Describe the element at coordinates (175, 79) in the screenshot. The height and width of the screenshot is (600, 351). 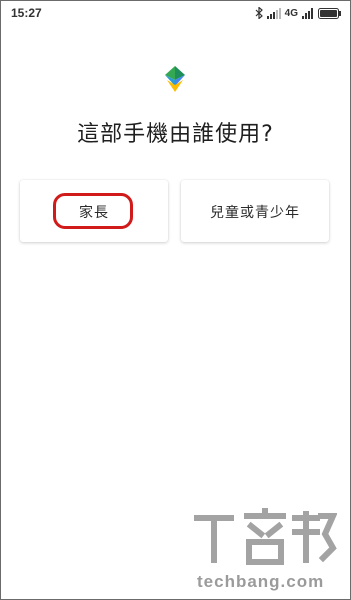
I see `family-link-logo` at that location.